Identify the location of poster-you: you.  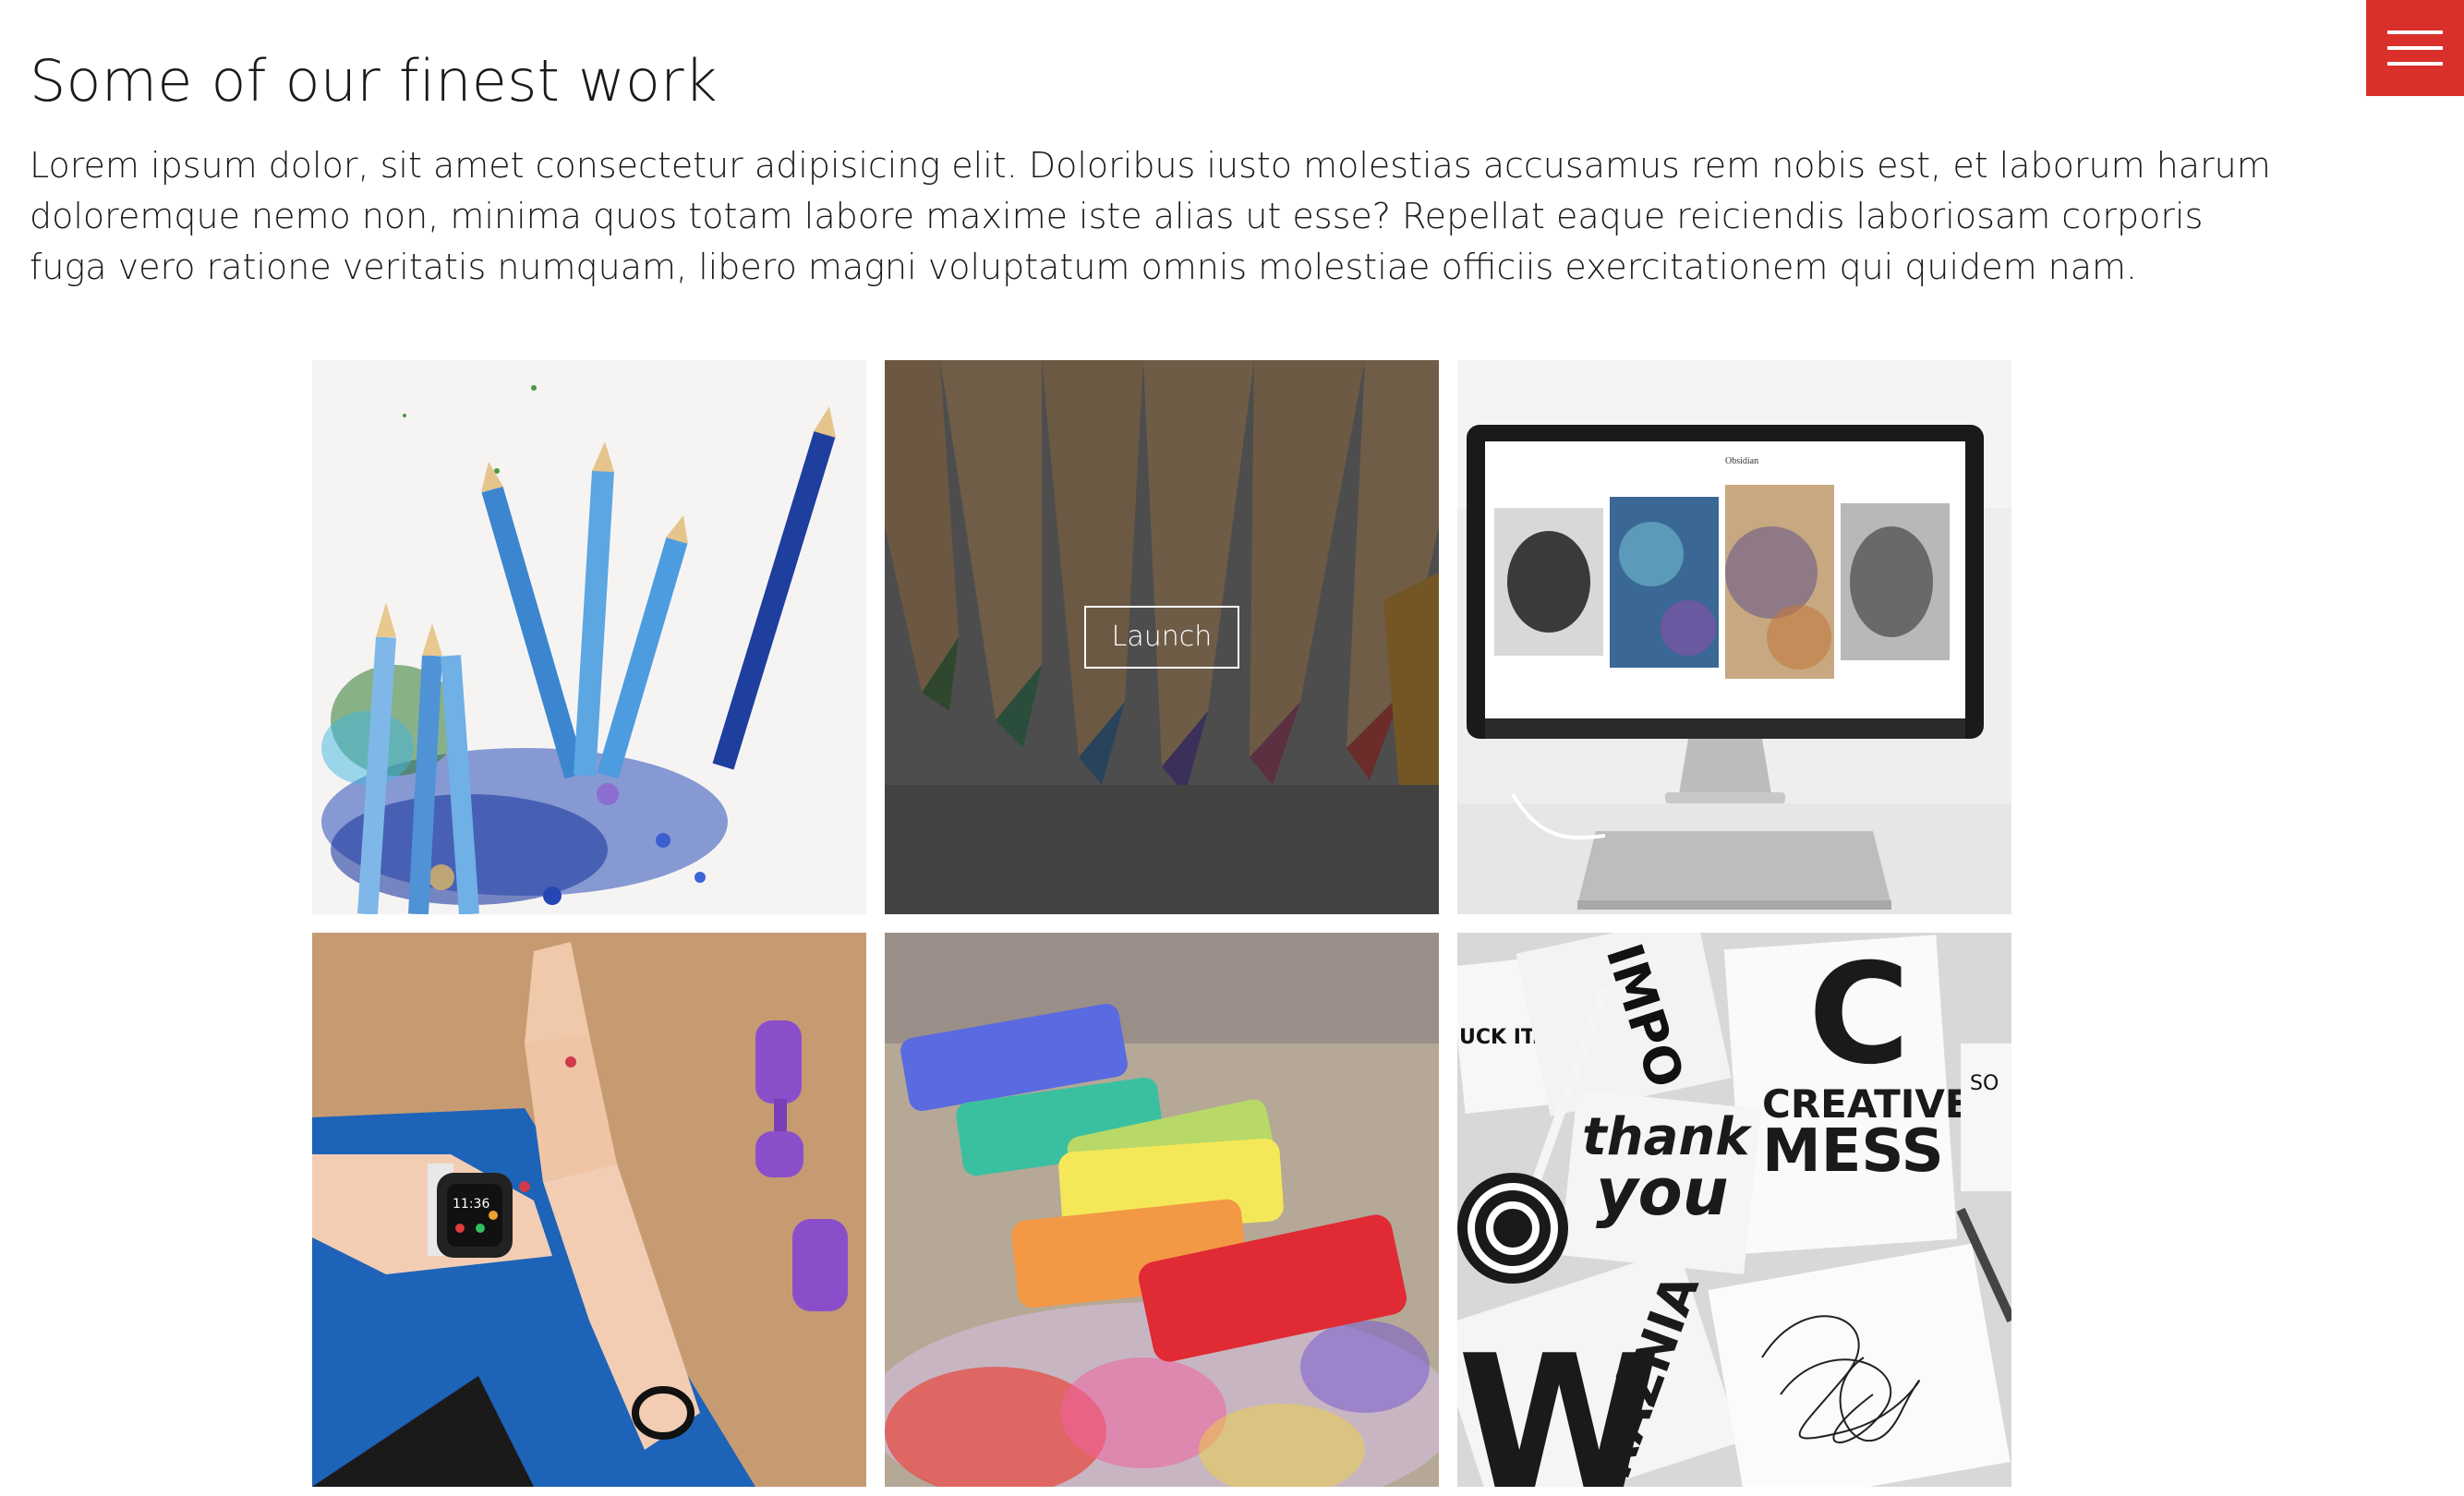
(1663, 1192).